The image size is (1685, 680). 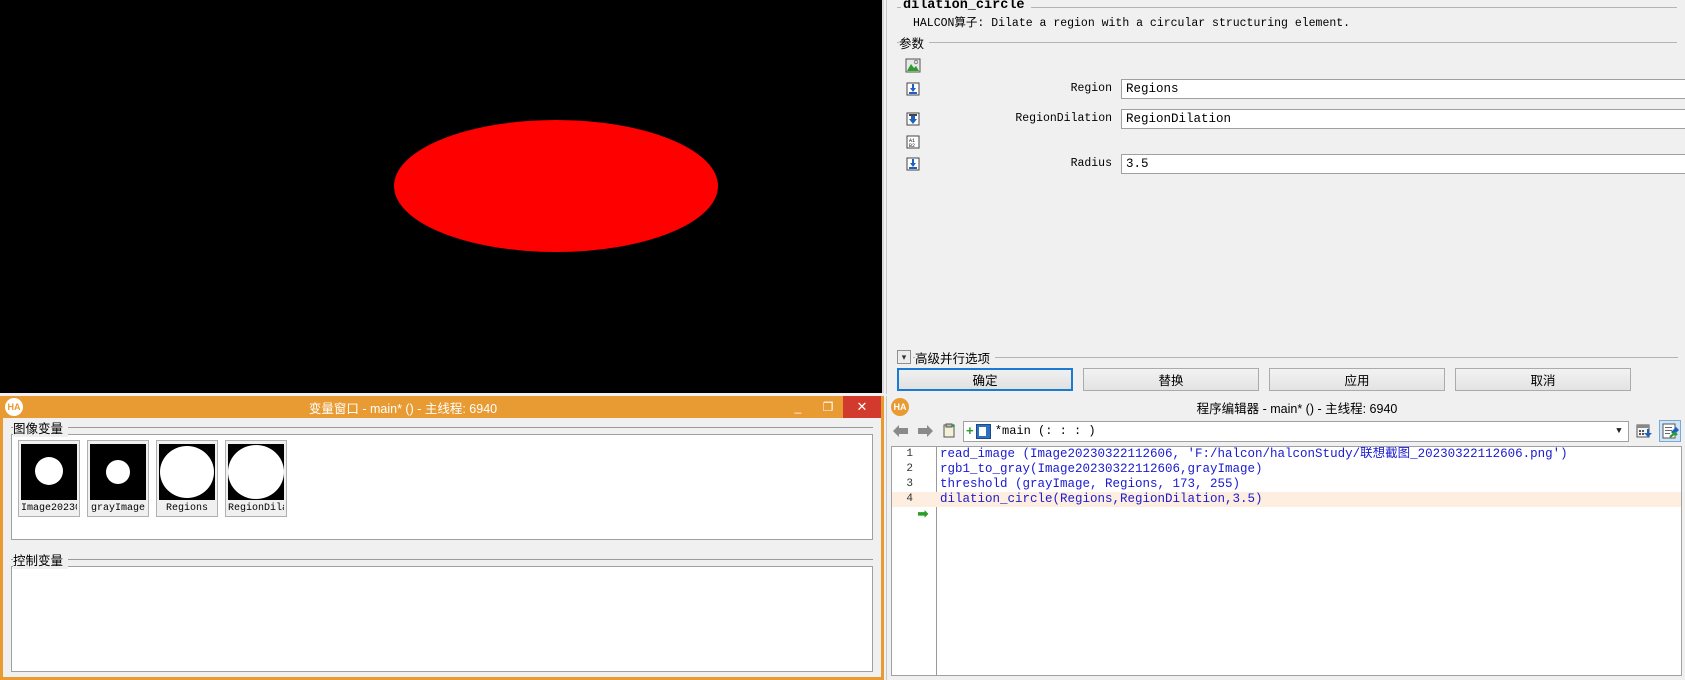 What do you see at coordinates (1543, 379) in the screenshot?
I see `cancel-button: 取消` at bounding box center [1543, 379].